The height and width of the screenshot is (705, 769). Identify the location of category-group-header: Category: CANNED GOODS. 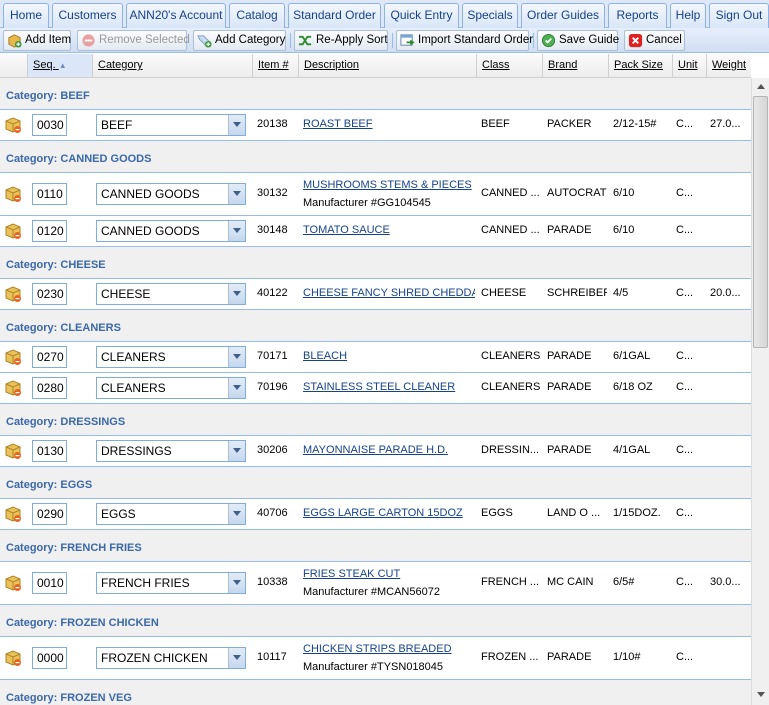
(375, 157).